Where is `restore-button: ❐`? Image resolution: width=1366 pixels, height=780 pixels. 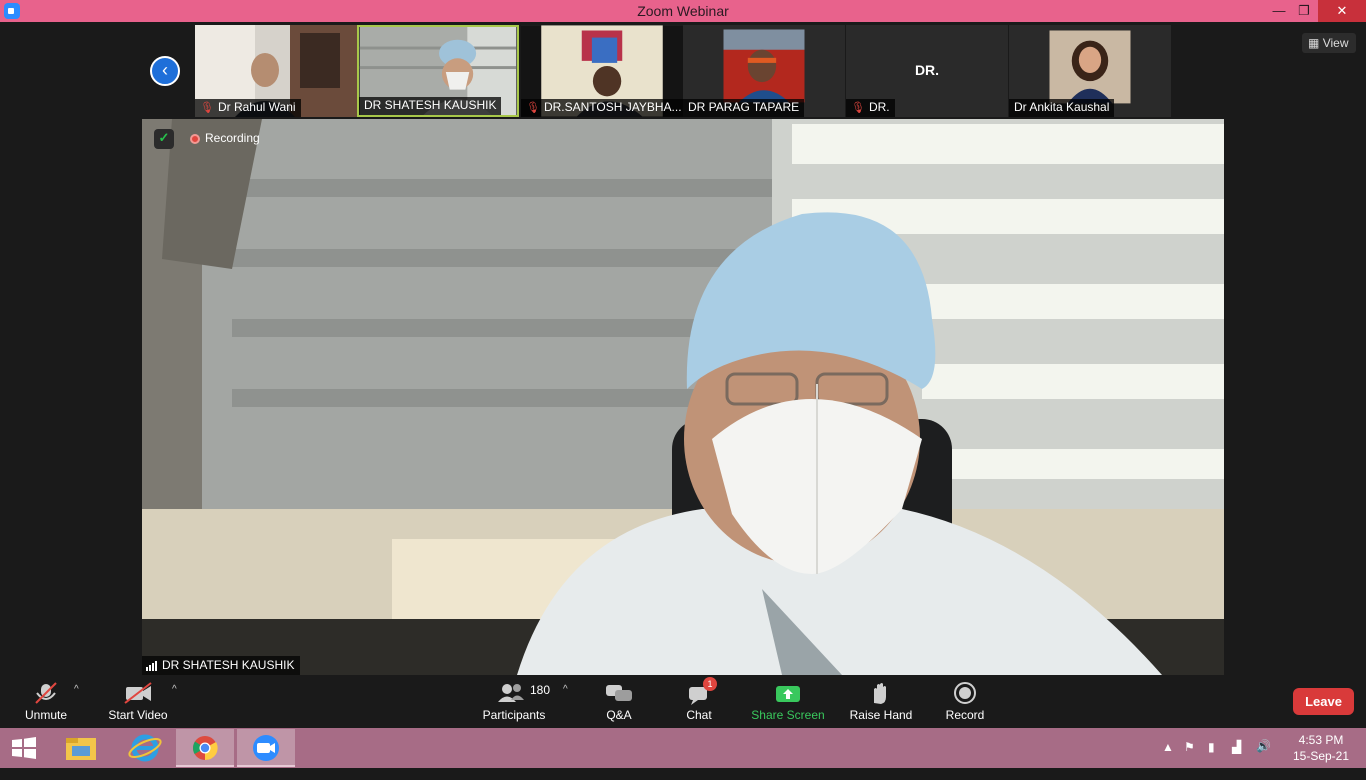
restore-button: ❐ is located at coordinates (1304, 11).